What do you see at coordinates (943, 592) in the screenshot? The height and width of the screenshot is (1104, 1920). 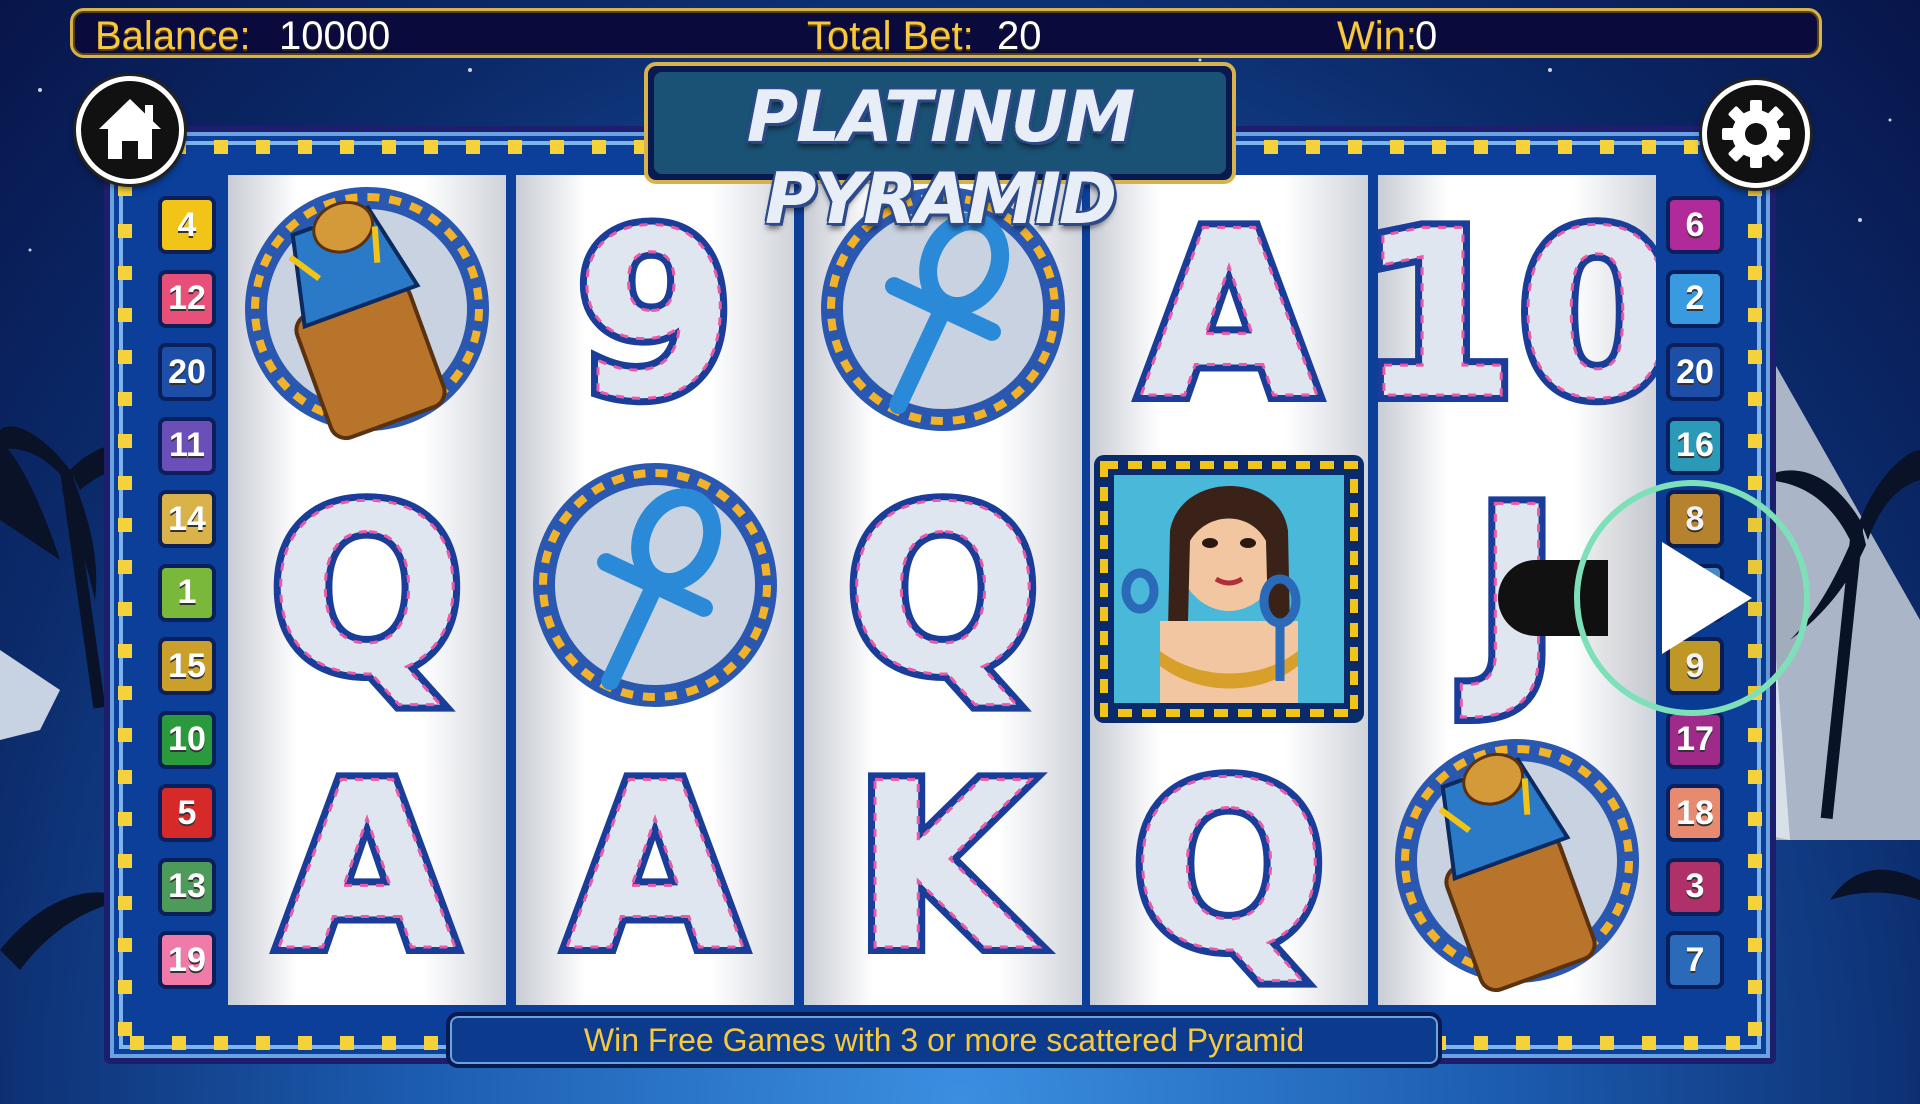 I see `svg-text: Q` at bounding box center [943, 592].